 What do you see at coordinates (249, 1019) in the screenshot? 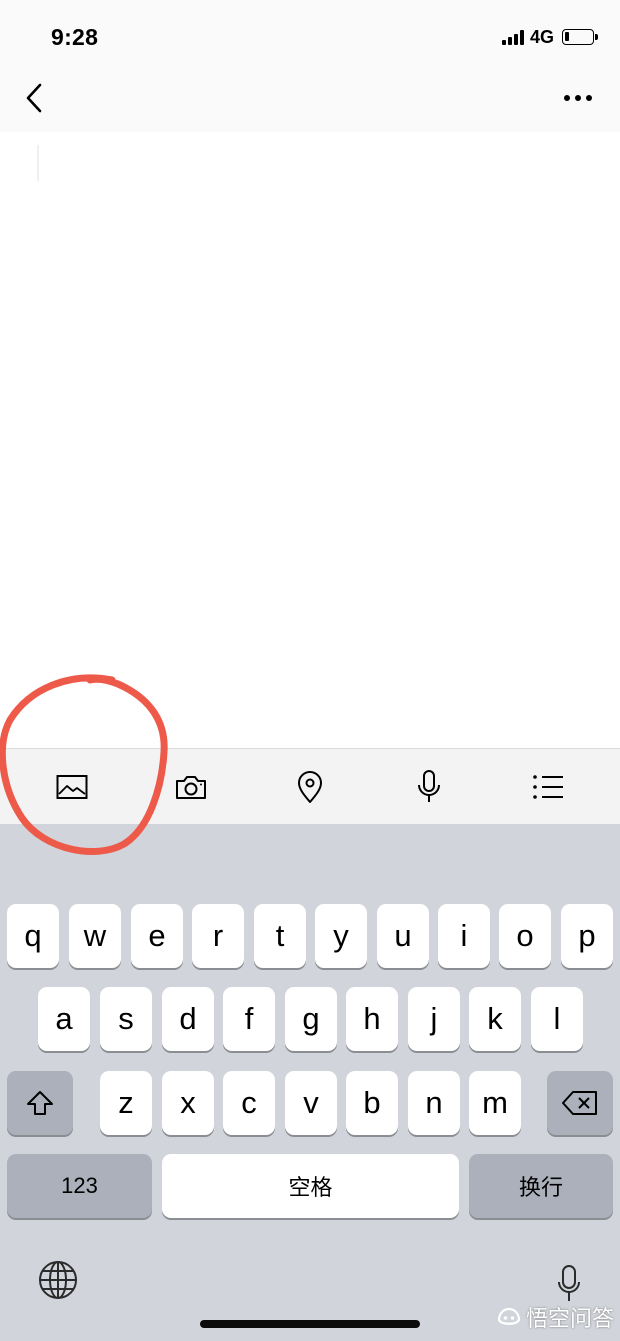
I see `key-f: f` at bounding box center [249, 1019].